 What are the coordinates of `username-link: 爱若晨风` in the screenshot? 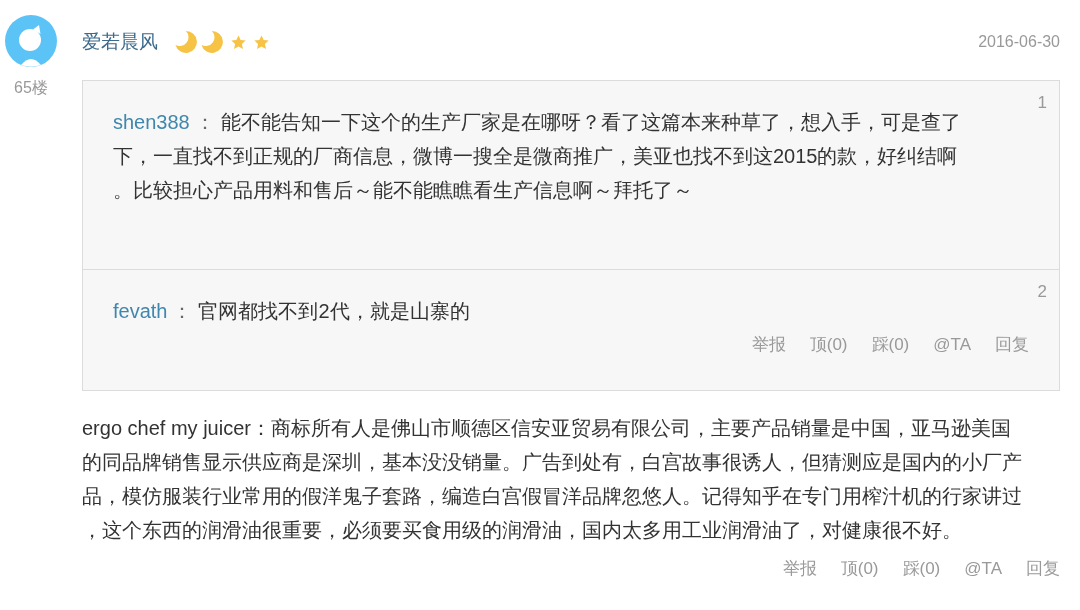 It's located at (120, 42).